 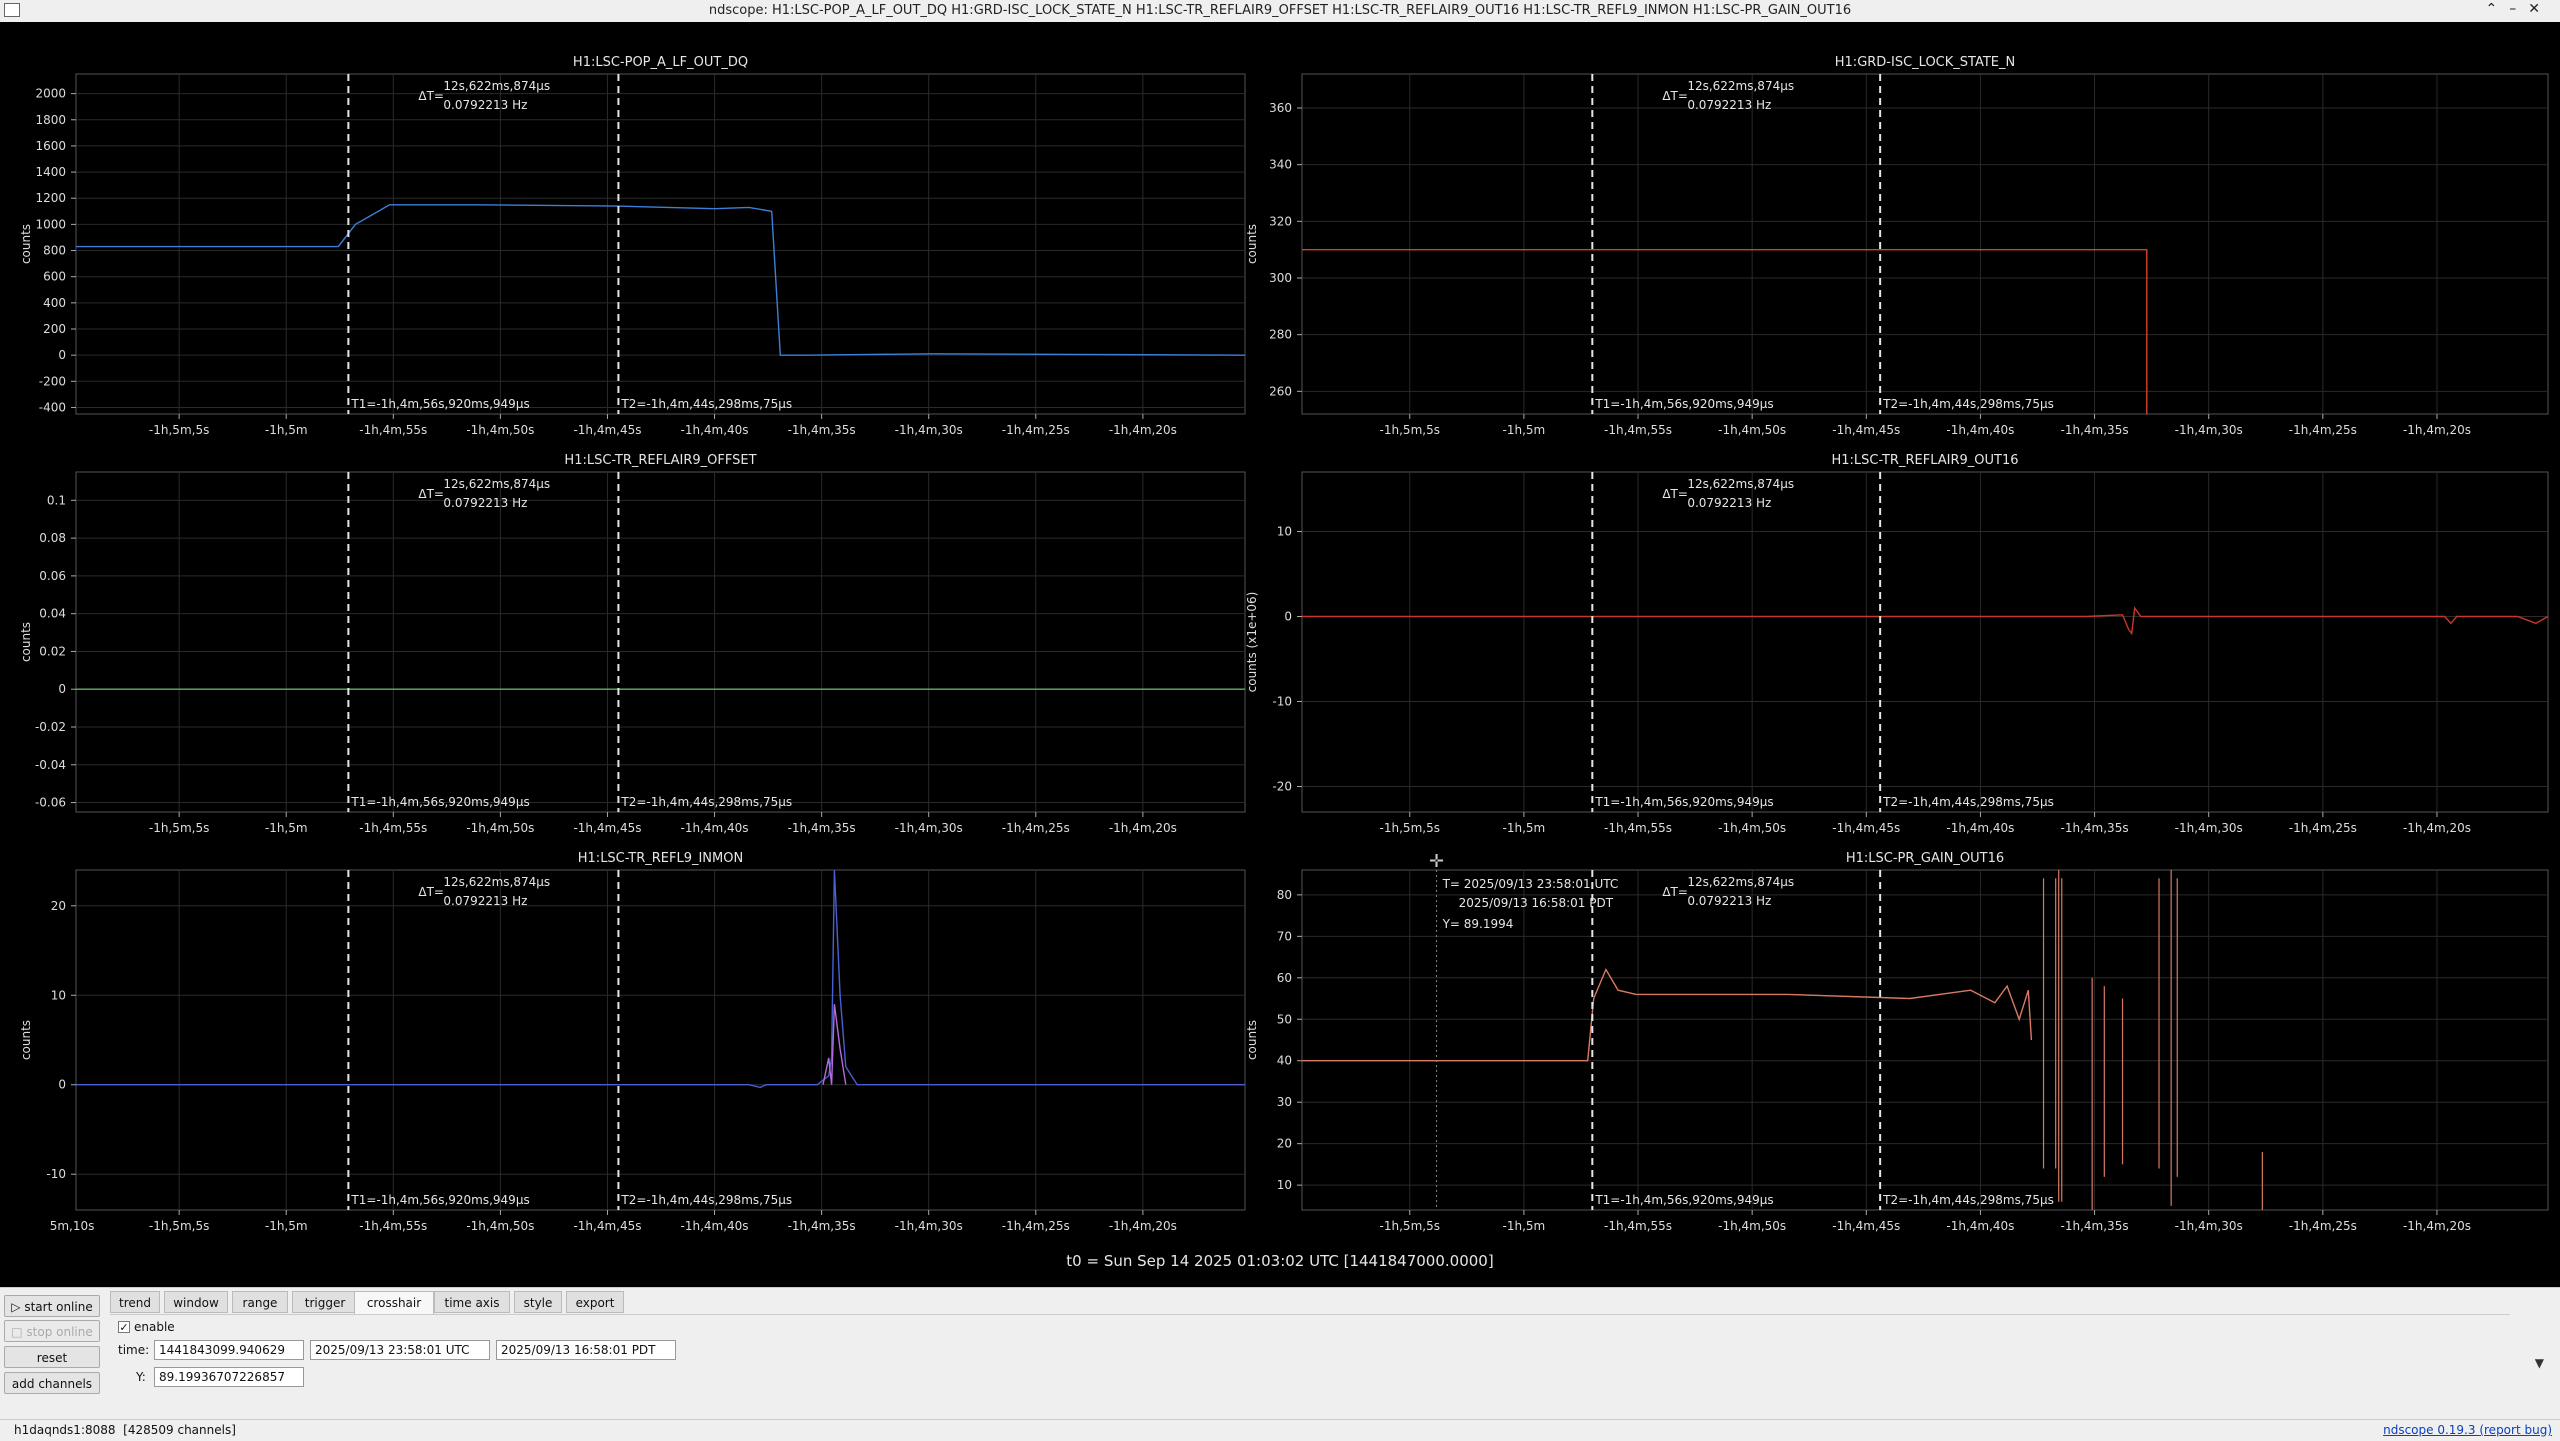 What do you see at coordinates (2540, 9) in the screenshot?
I see `close-icon: ✕` at bounding box center [2540, 9].